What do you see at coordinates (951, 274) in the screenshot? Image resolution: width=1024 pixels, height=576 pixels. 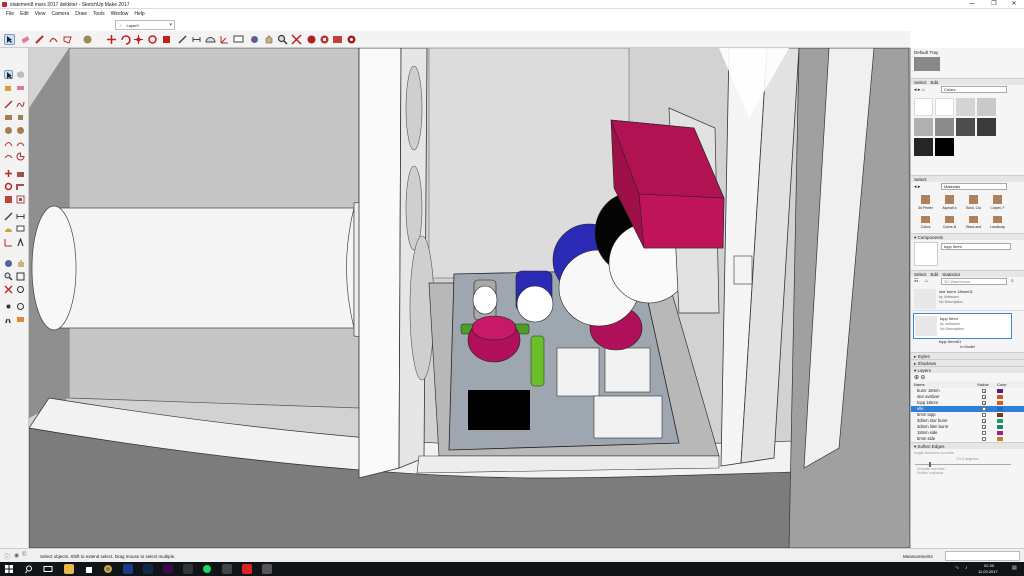 I see `tab-statistics: Statistics` at bounding box center [951, 274].